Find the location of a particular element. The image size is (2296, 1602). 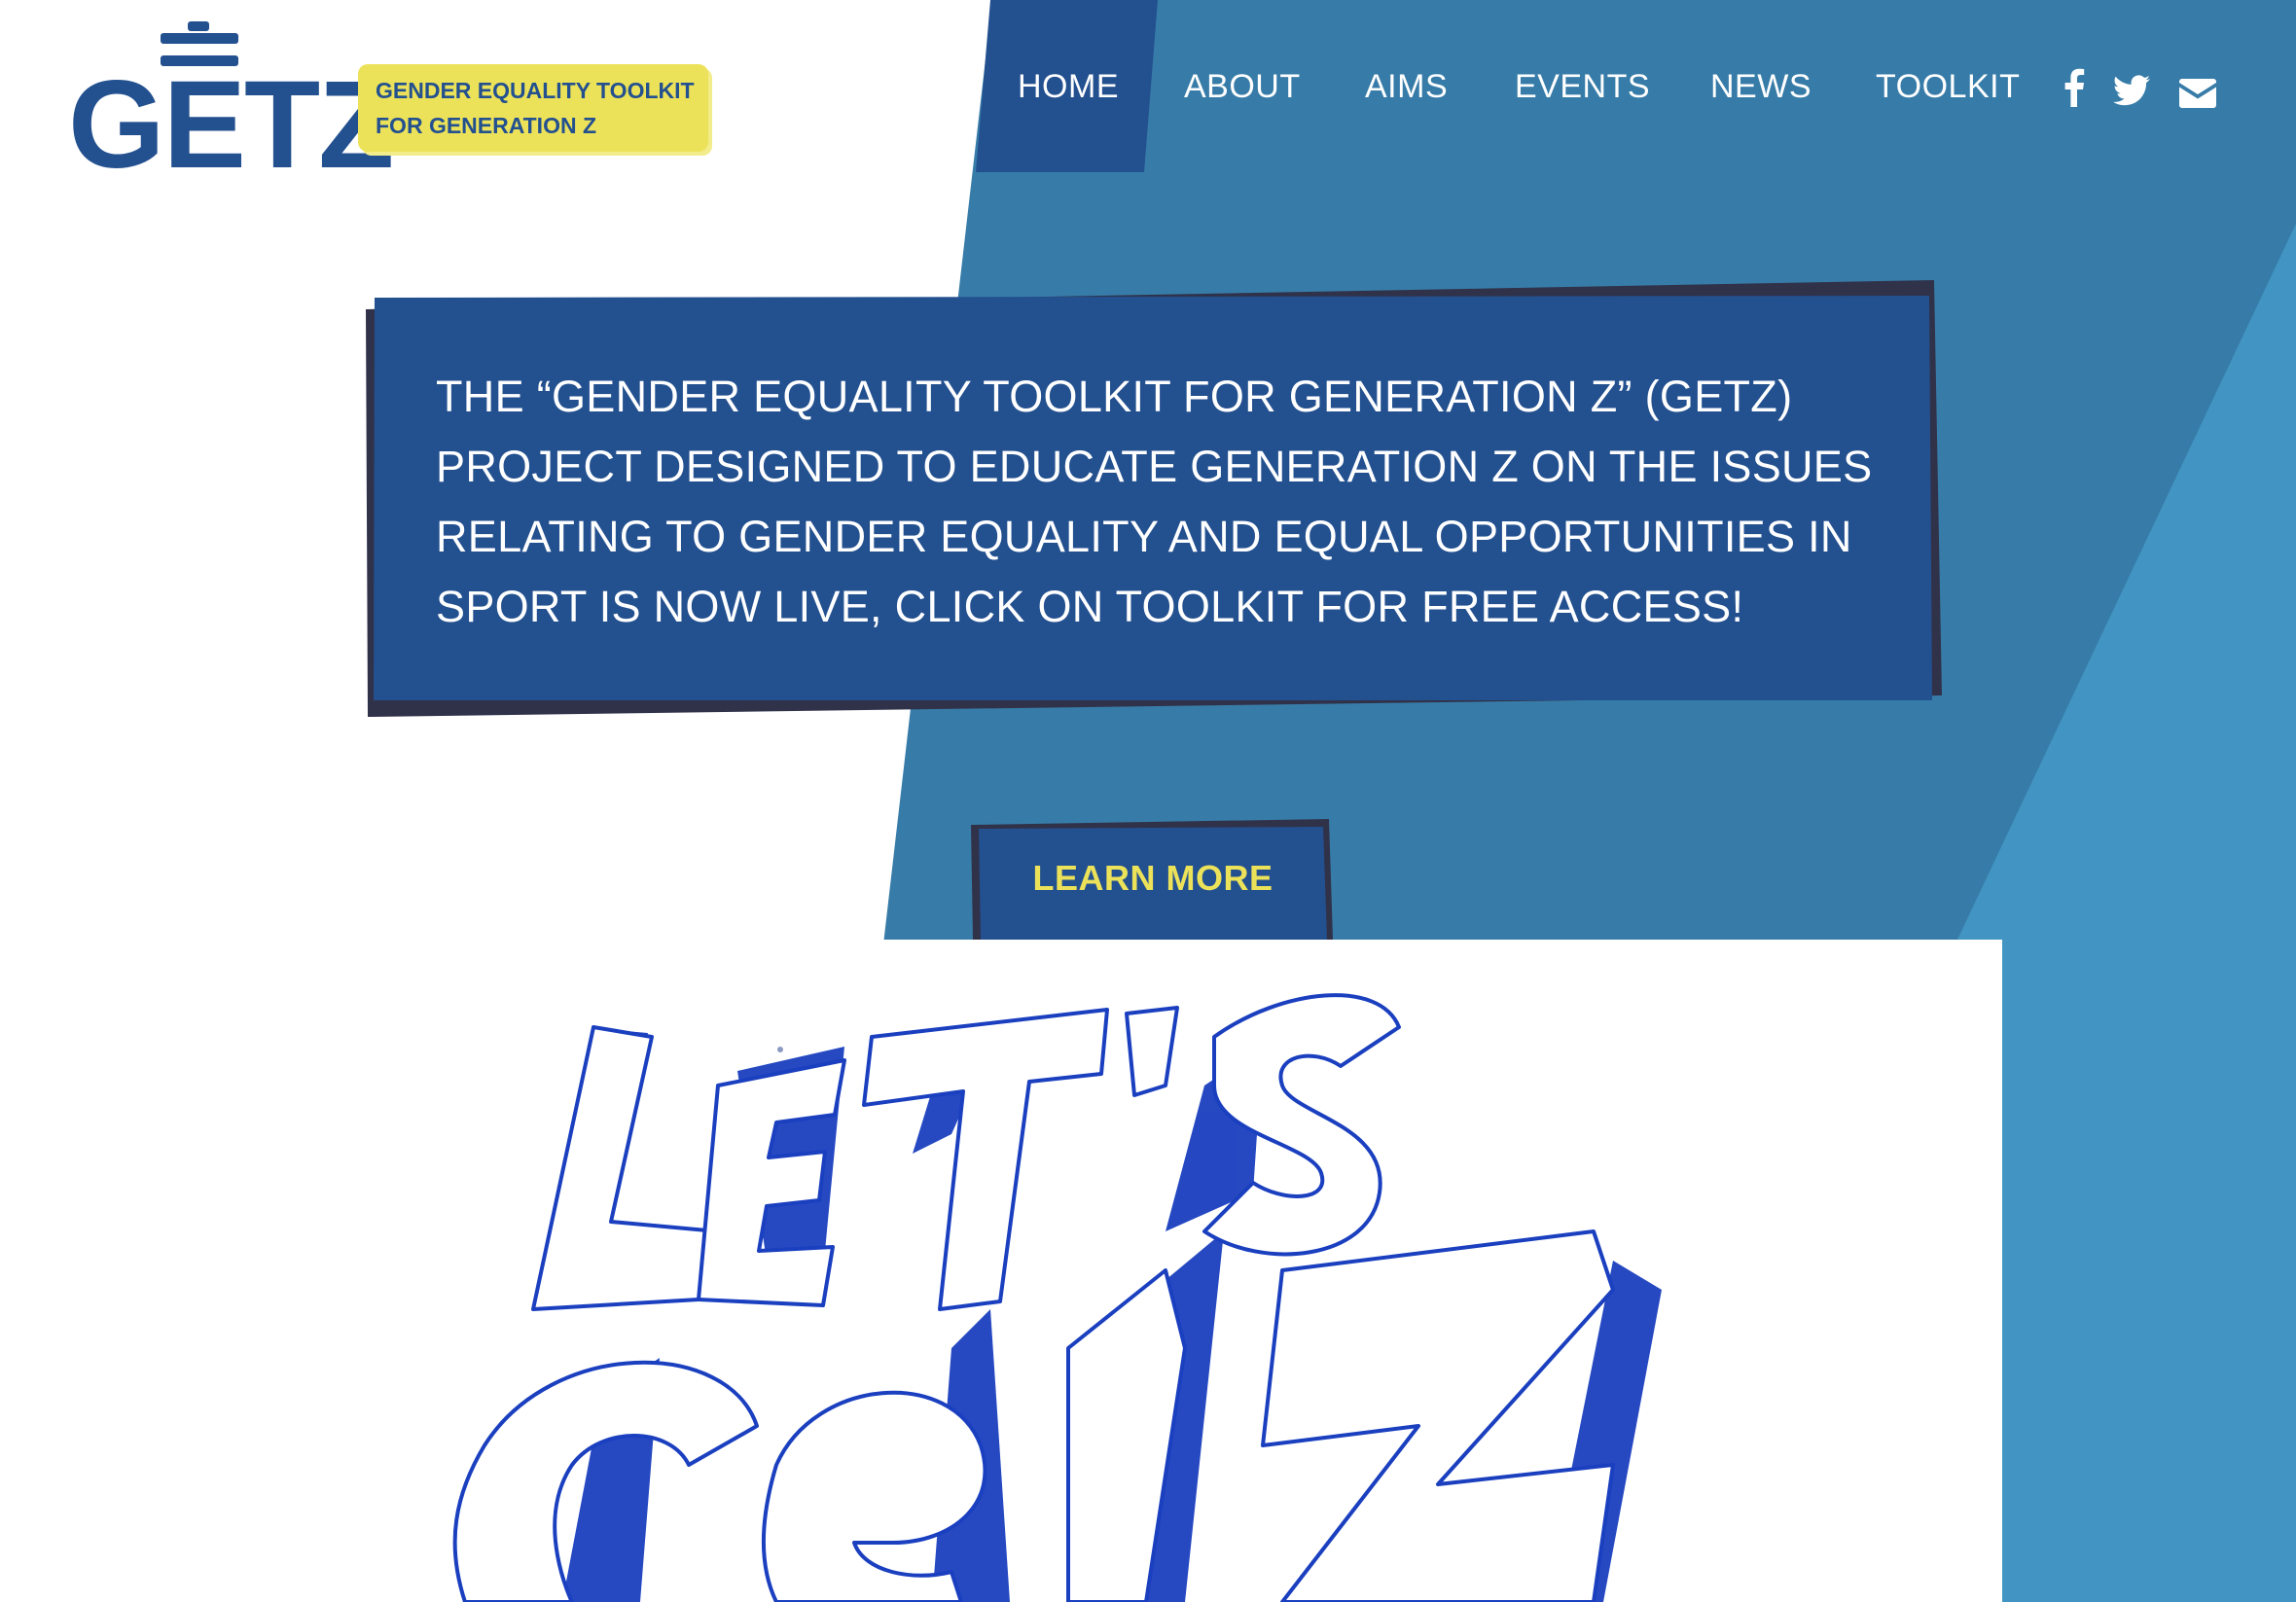

nav-toolkit: TOOLKIT is located at coordinates (1948, 87).